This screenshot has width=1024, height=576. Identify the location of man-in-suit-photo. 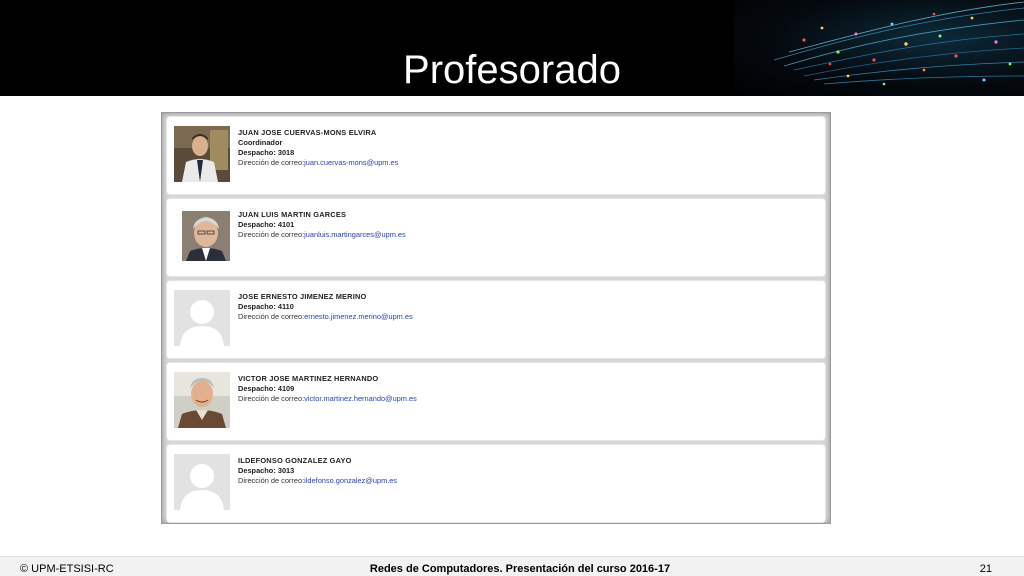
(202, 154).